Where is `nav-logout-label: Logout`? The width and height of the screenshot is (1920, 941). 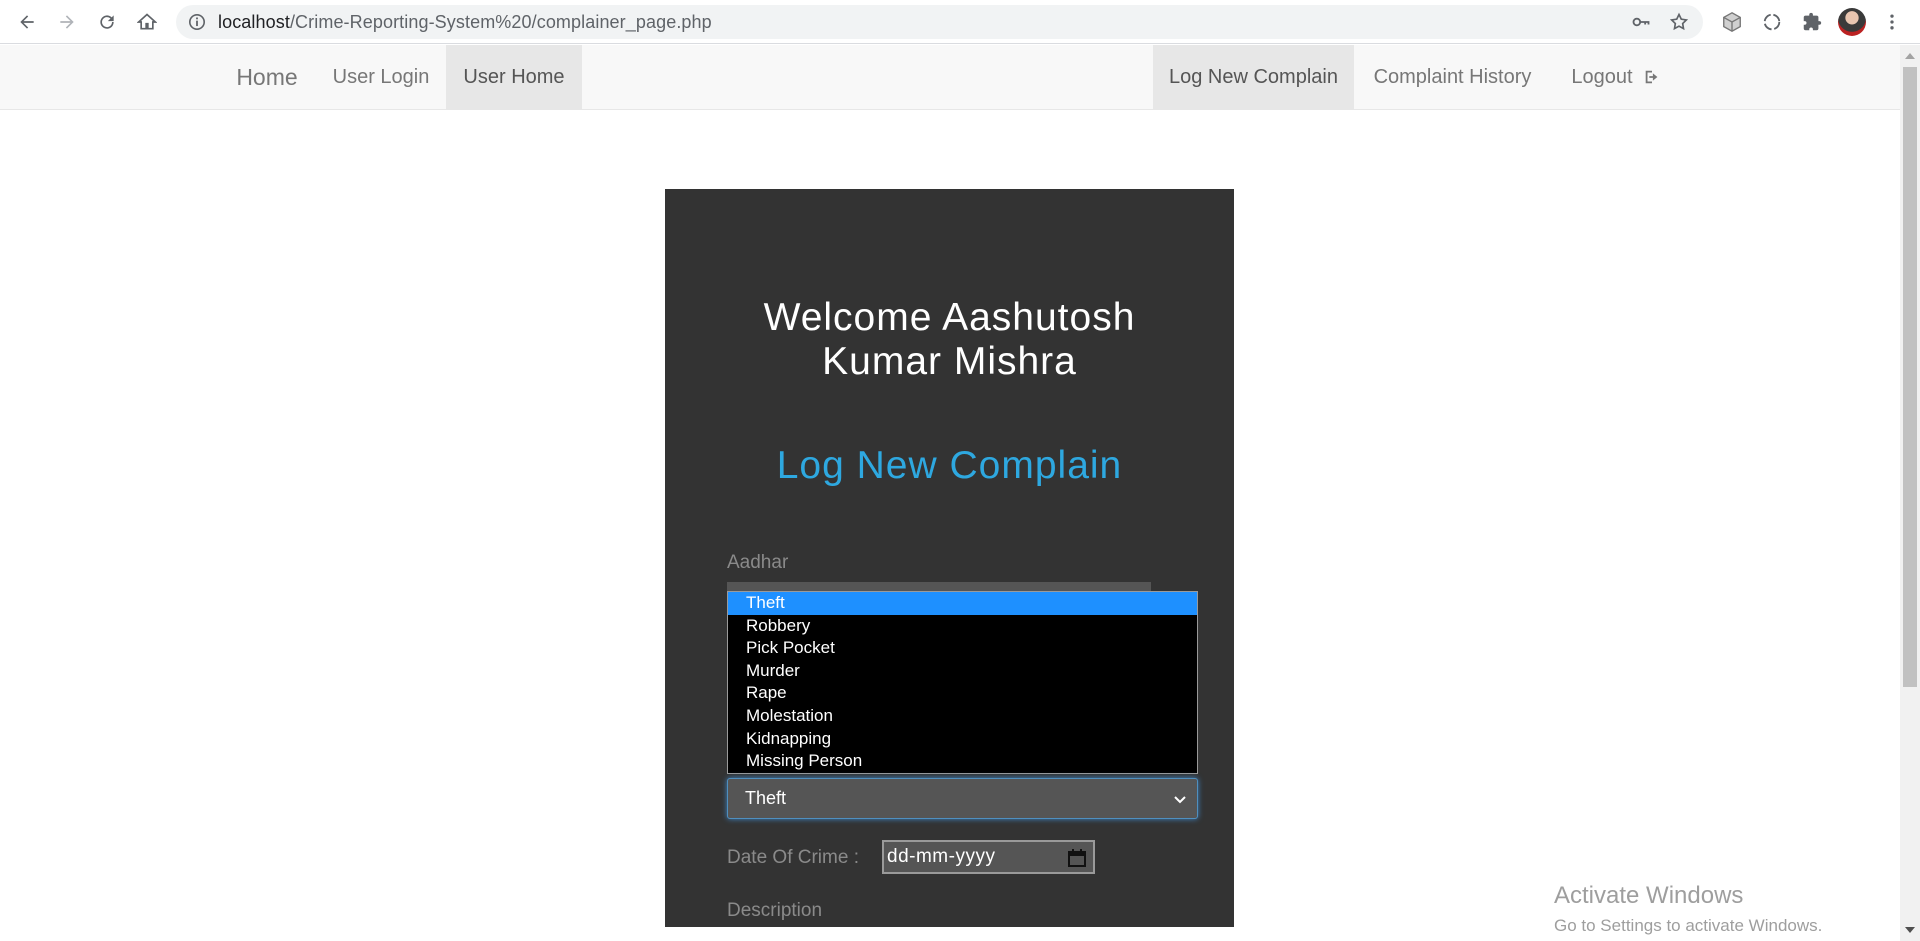
nav-logout-label: Logout is located at coordinates (1602, 76).